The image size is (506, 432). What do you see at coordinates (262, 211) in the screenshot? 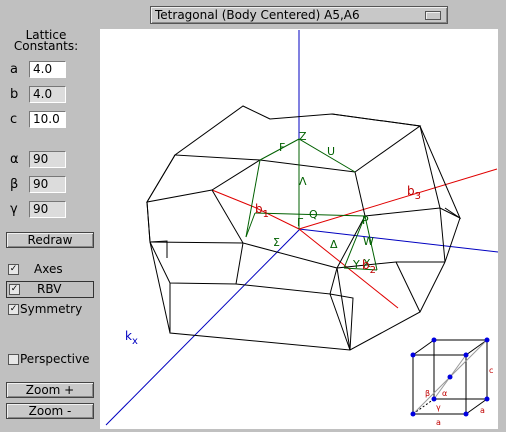
I see `label-b1: b1` at bounding box center [262, 211].